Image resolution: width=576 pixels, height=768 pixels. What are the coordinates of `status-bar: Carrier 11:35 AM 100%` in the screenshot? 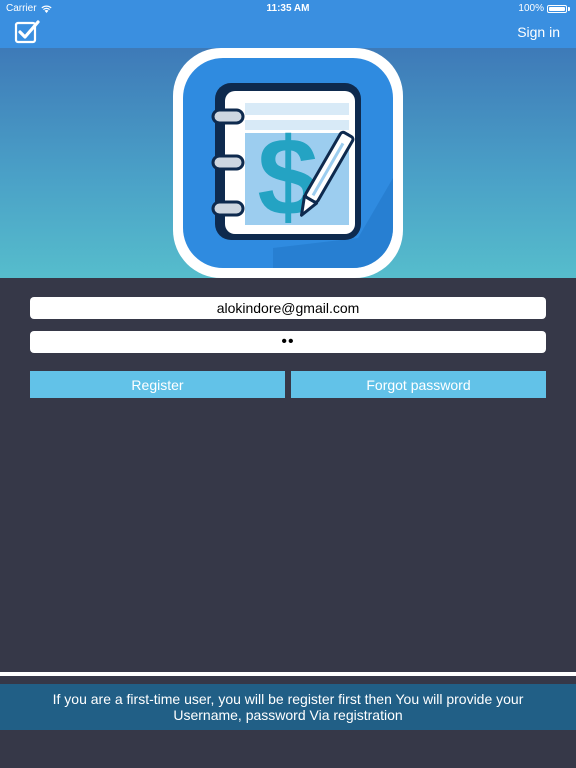 It's located at (288, 8).